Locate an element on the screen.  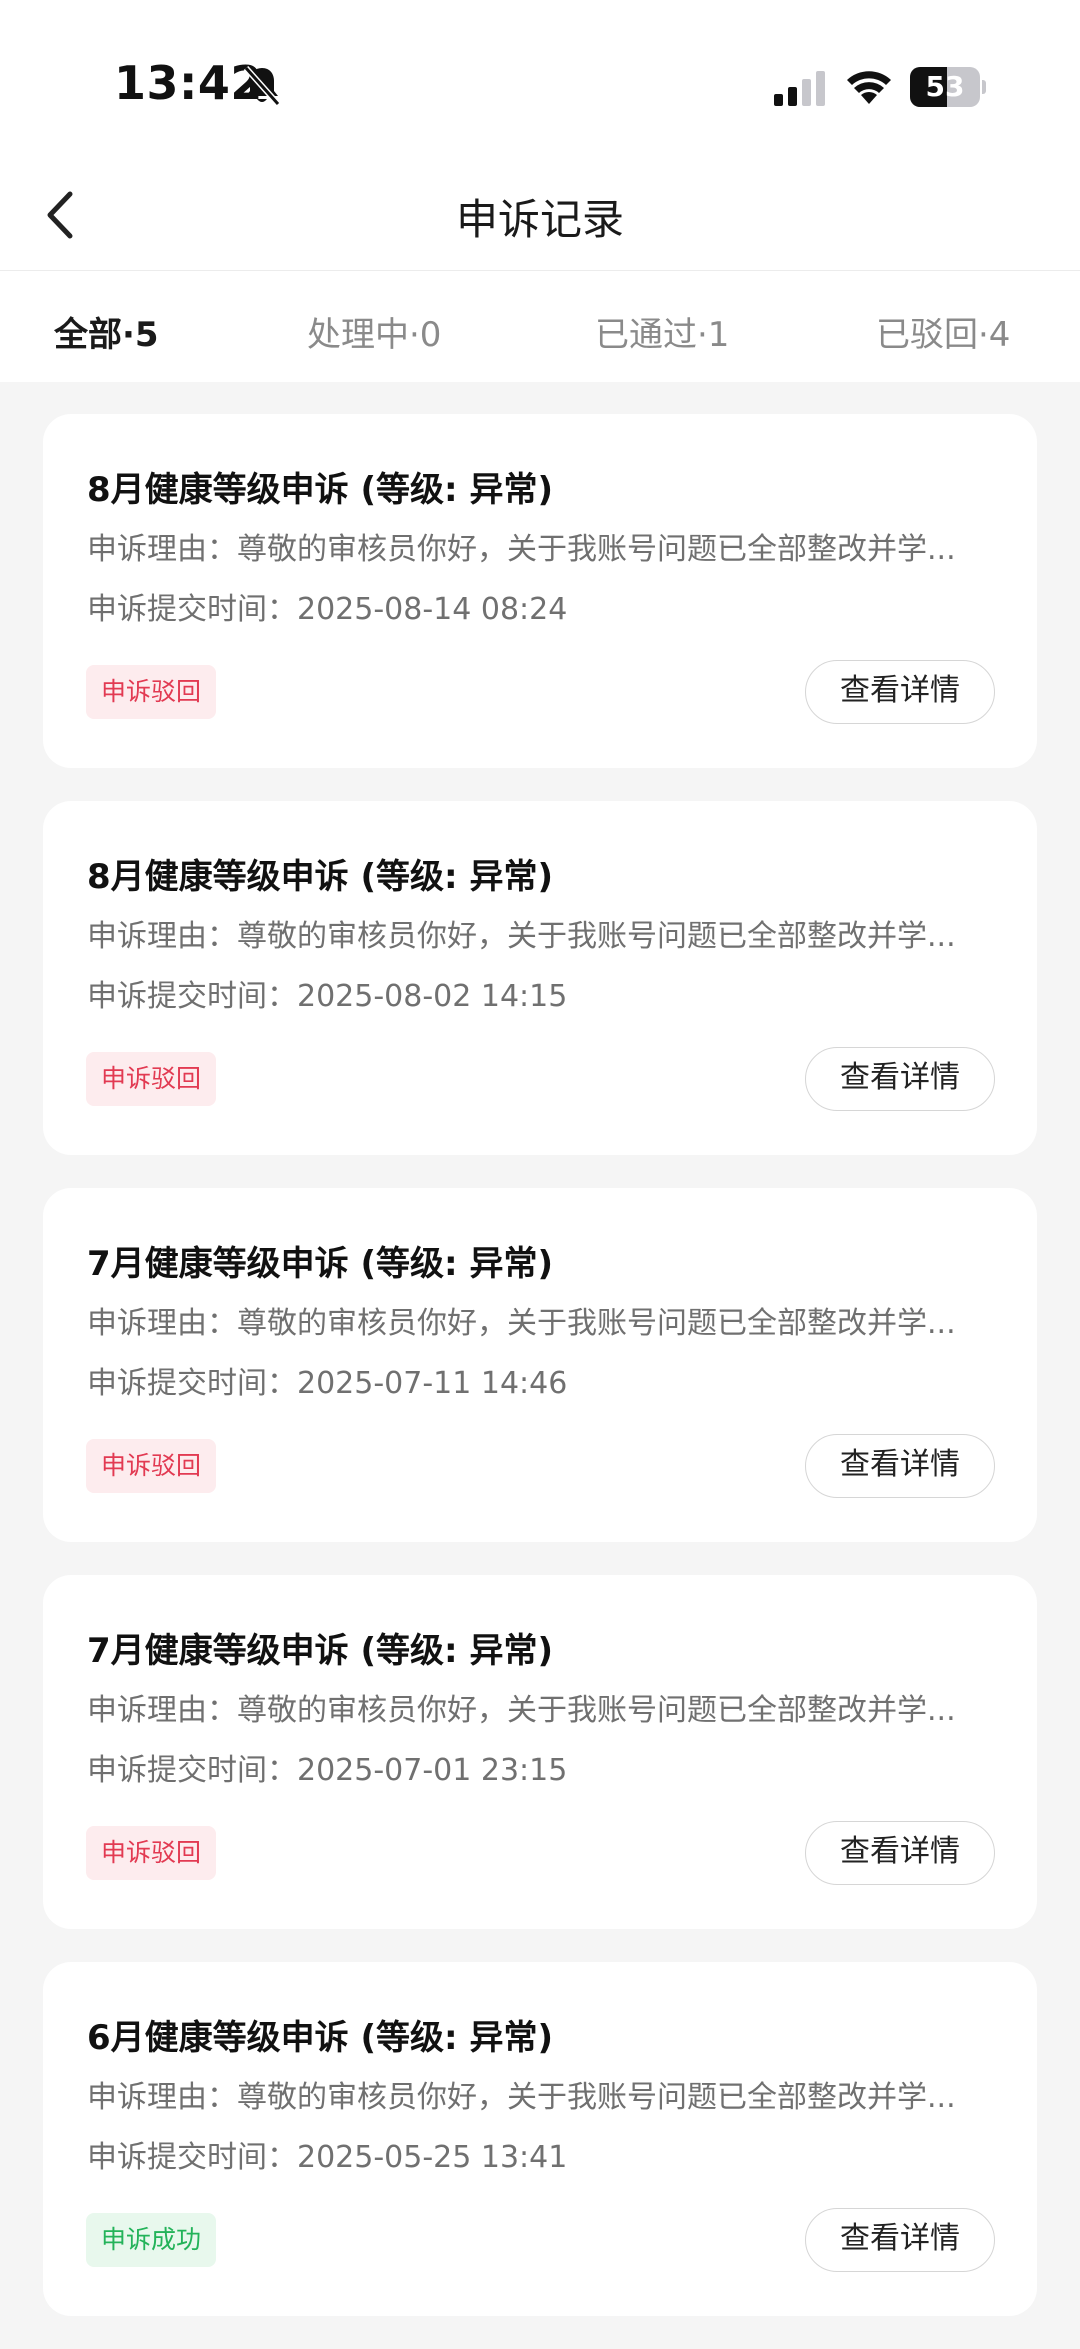
status-bar: 13:42 53 is located at coordinates (540, 80).